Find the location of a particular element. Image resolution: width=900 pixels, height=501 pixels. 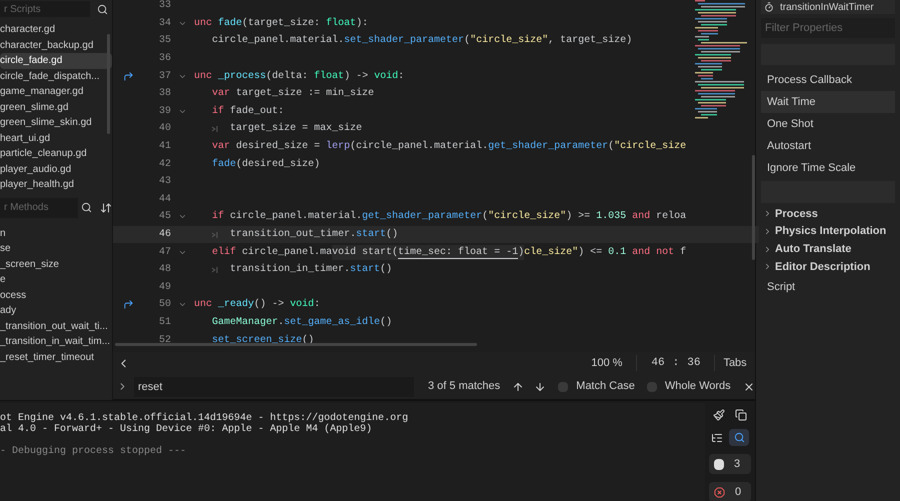

line-number: 47 is located at coordinates (164, 253).